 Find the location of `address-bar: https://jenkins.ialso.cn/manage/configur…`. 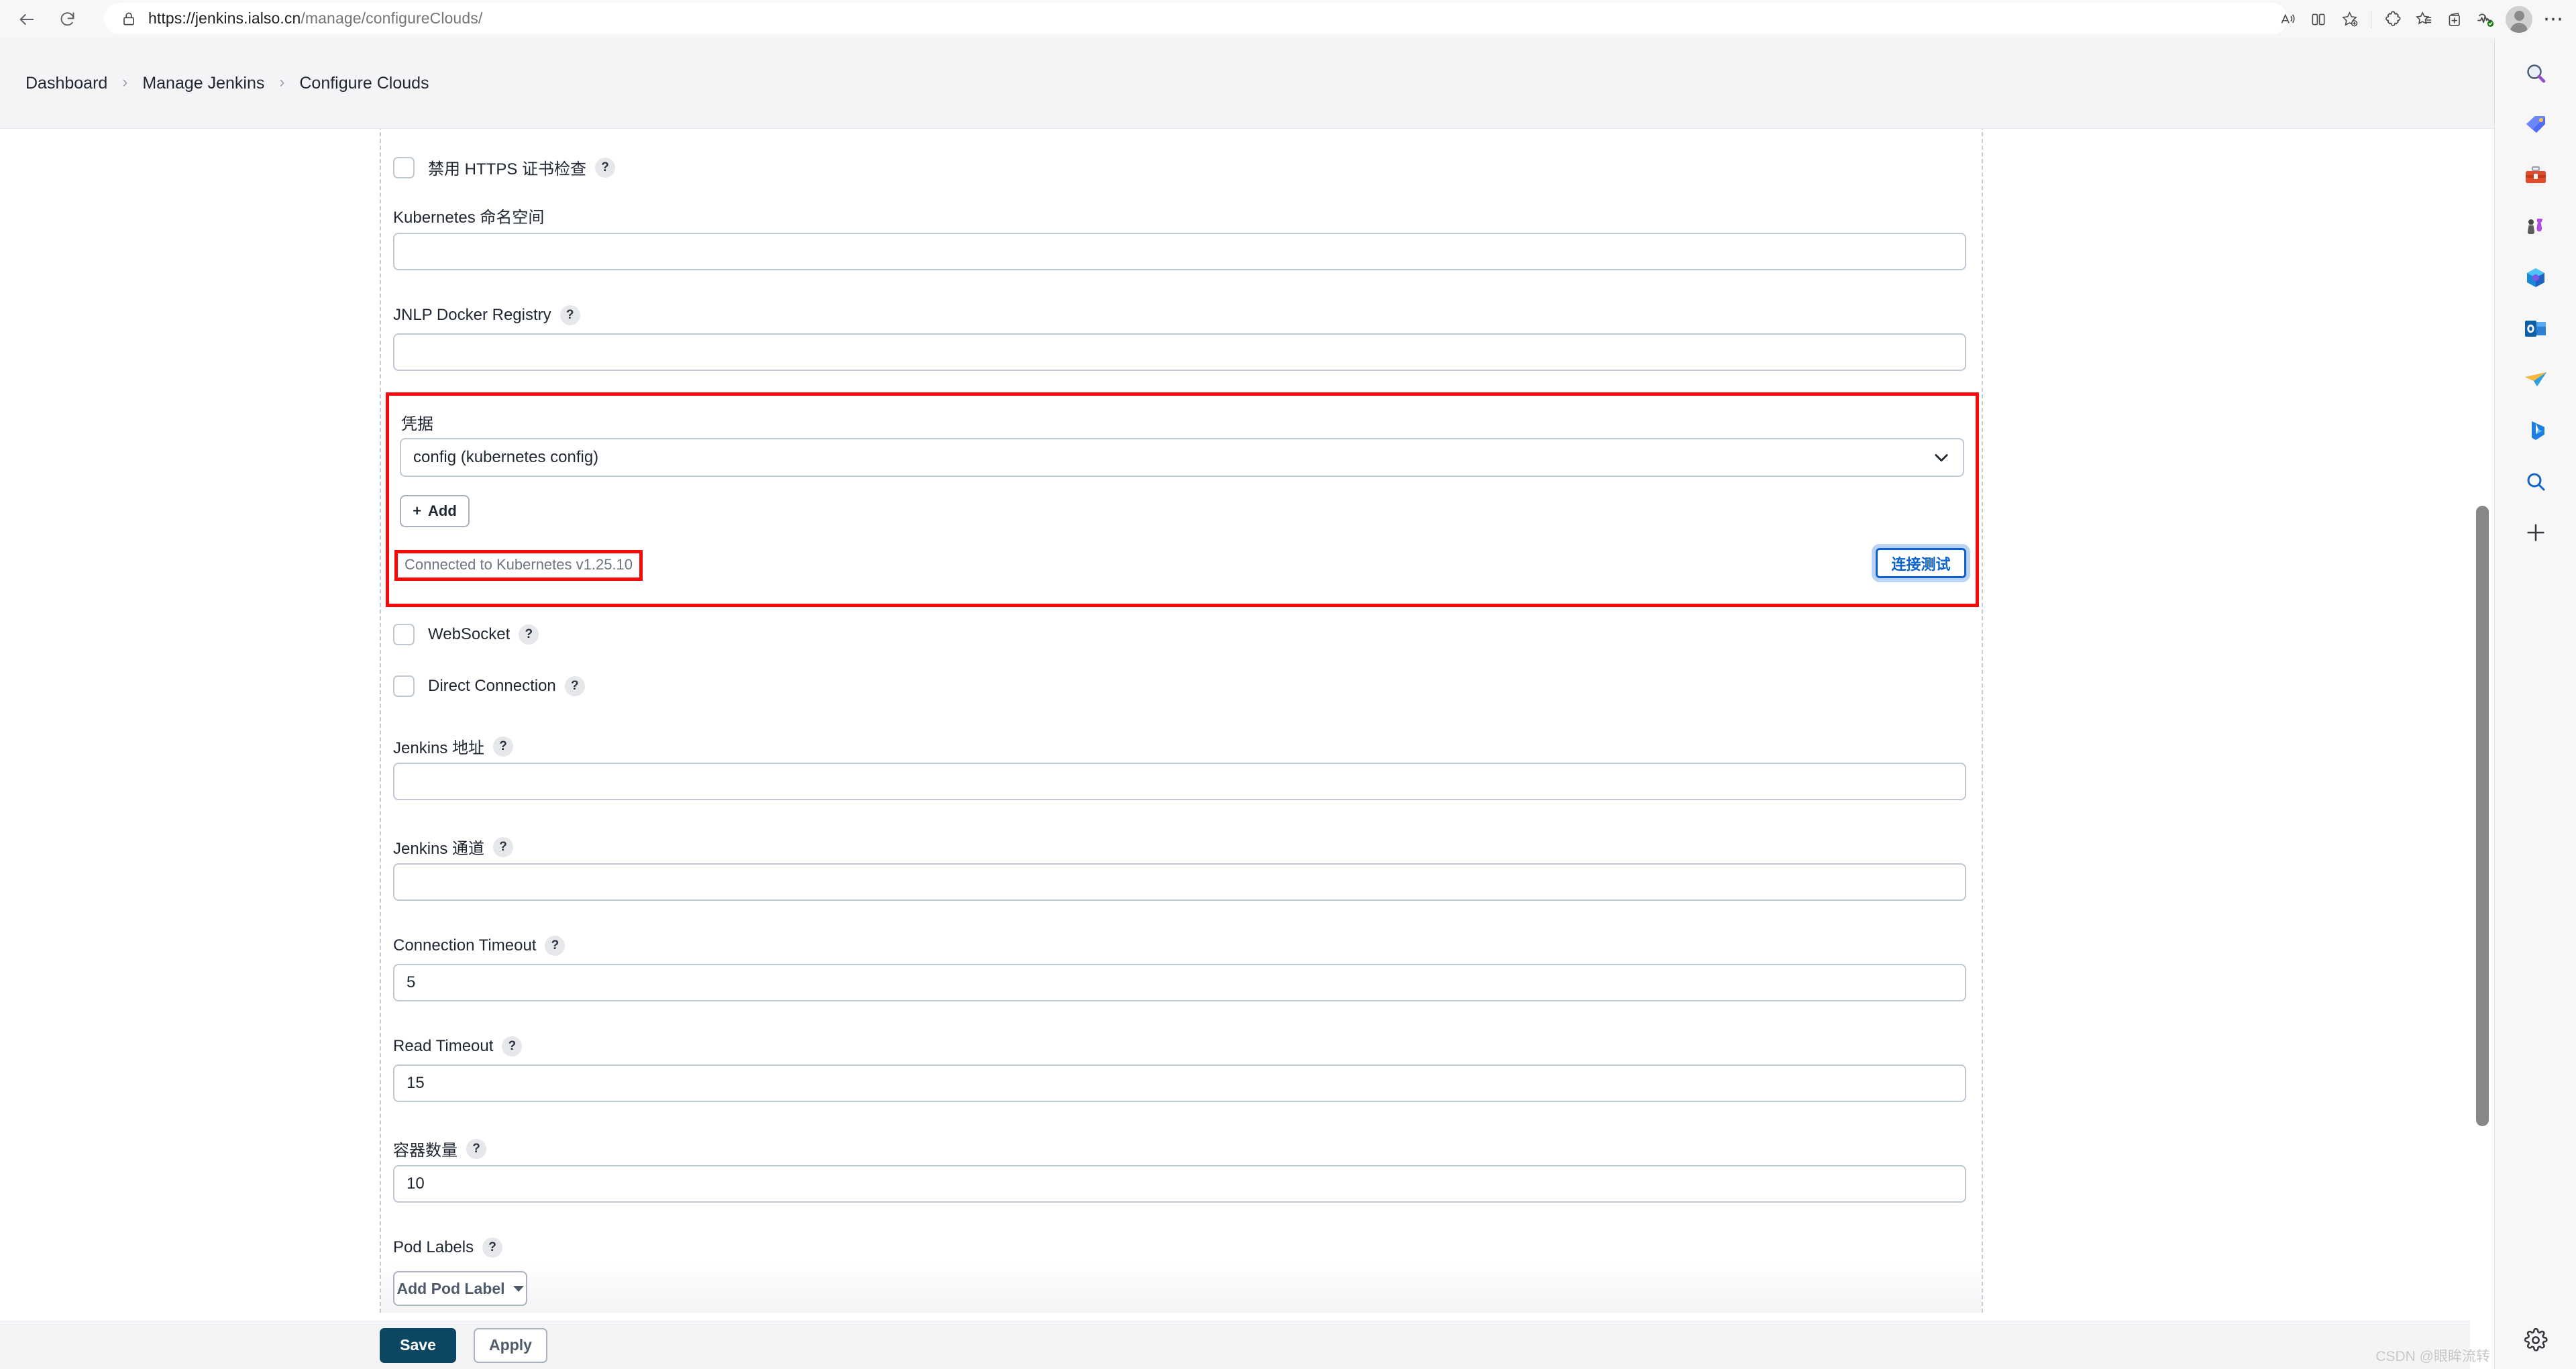

address-bar: https://jenkins.ialso.cn/manage/configur… is located at coordinates (1196, 18).